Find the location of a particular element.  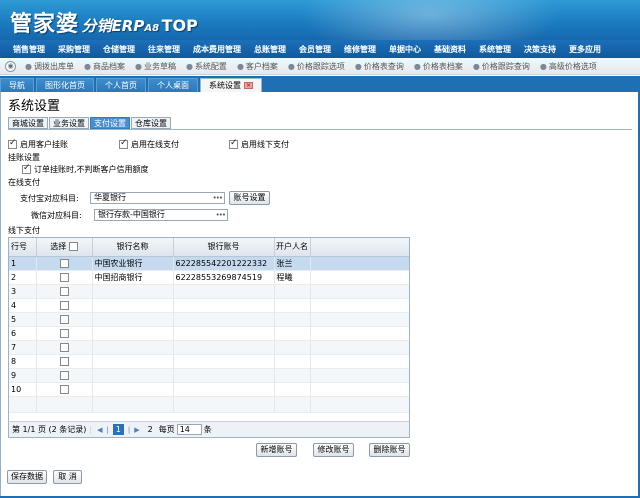

subtab-payment: 支付设置 is located at coordinates (110, 123).